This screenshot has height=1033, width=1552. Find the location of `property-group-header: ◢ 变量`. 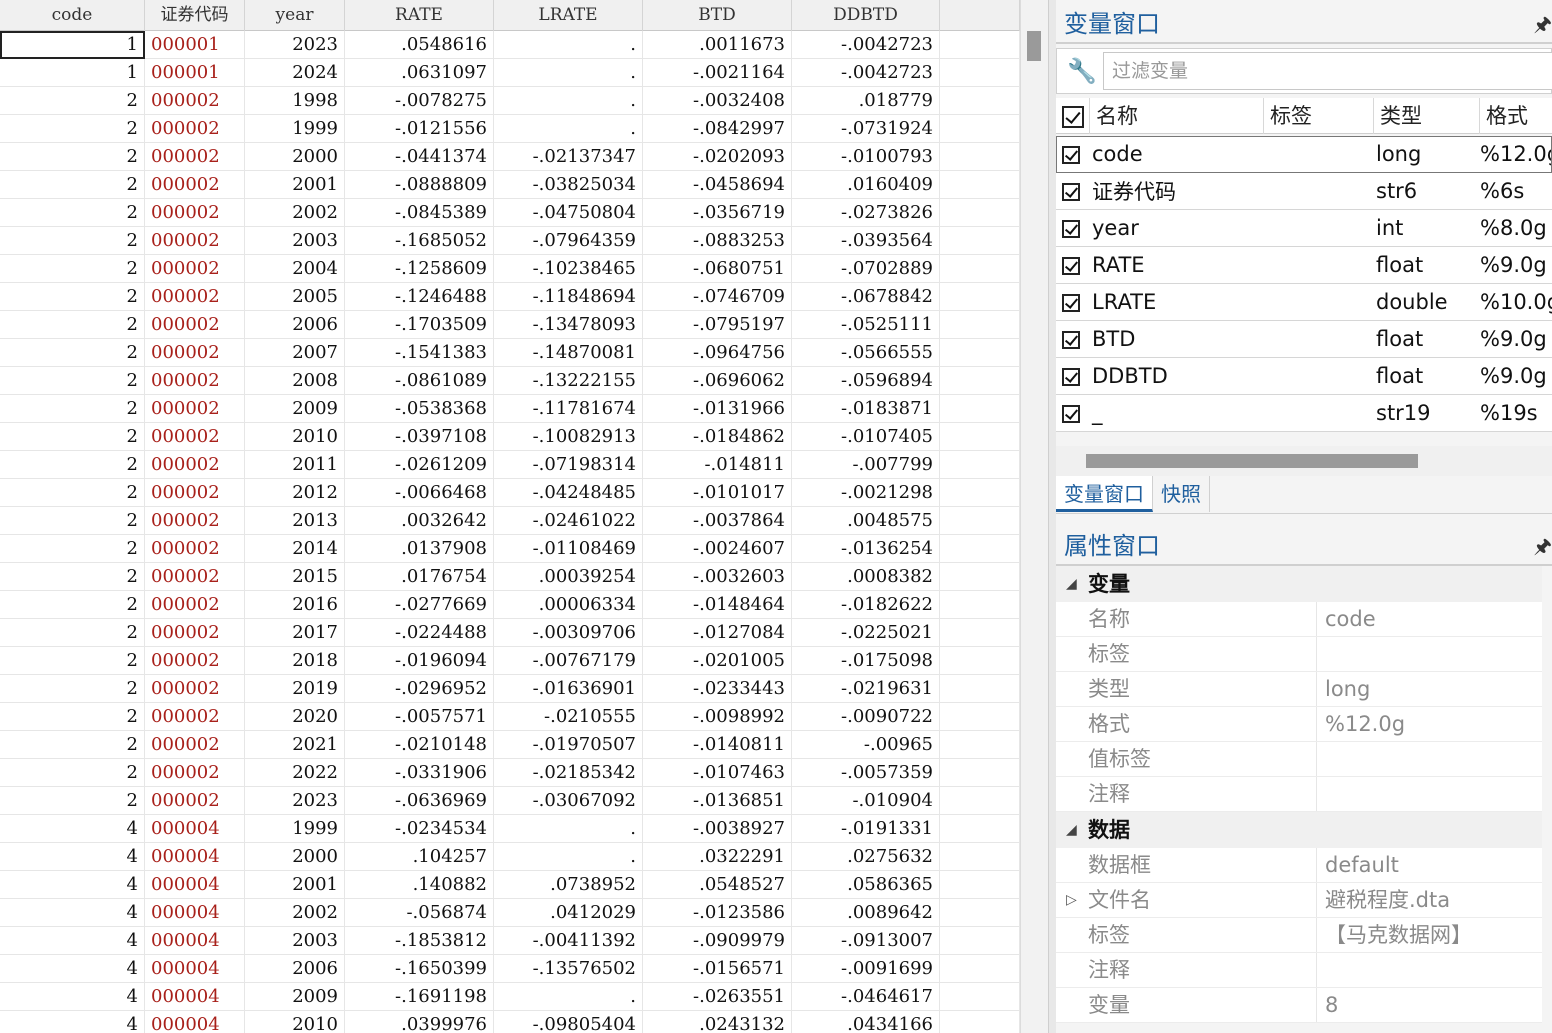

property-group-header: ◢ 变量 is located at coordinates (1299, 584).